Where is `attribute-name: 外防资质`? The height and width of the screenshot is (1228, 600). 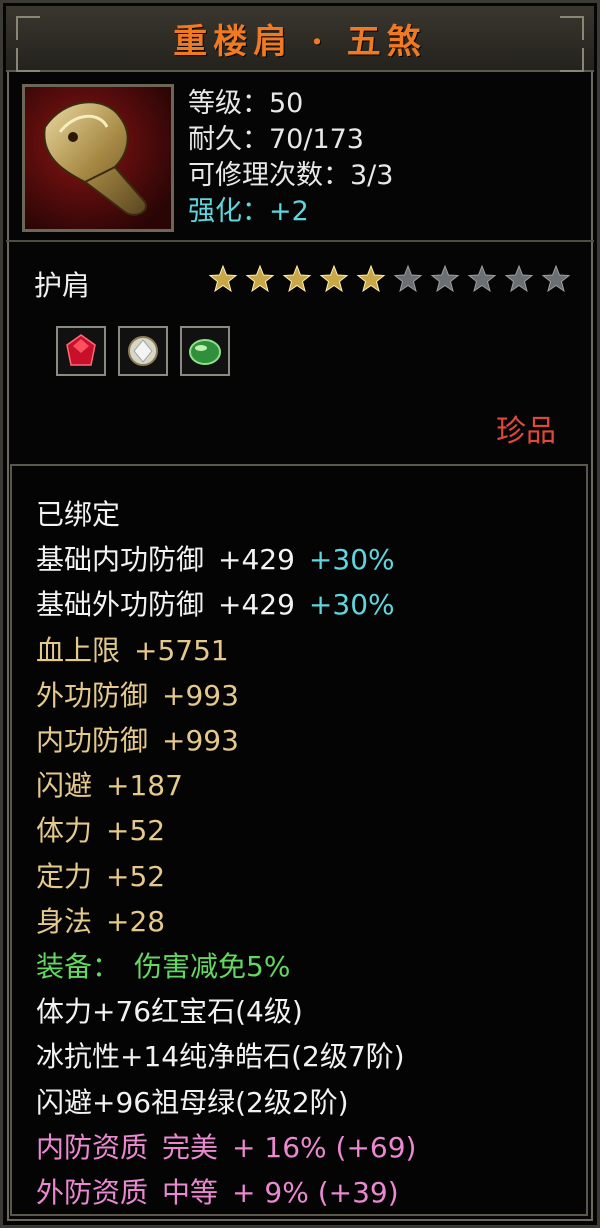 attribute-name: 外防资质 is located at coordinates (92, 1193).